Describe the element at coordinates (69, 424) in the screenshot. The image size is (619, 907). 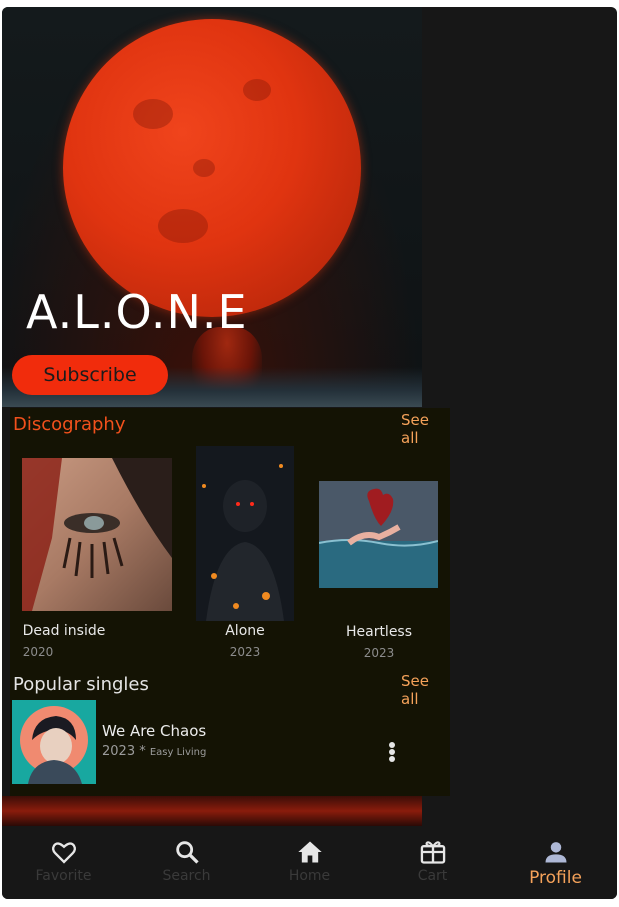
I see `discography-title: Discography` at that location.